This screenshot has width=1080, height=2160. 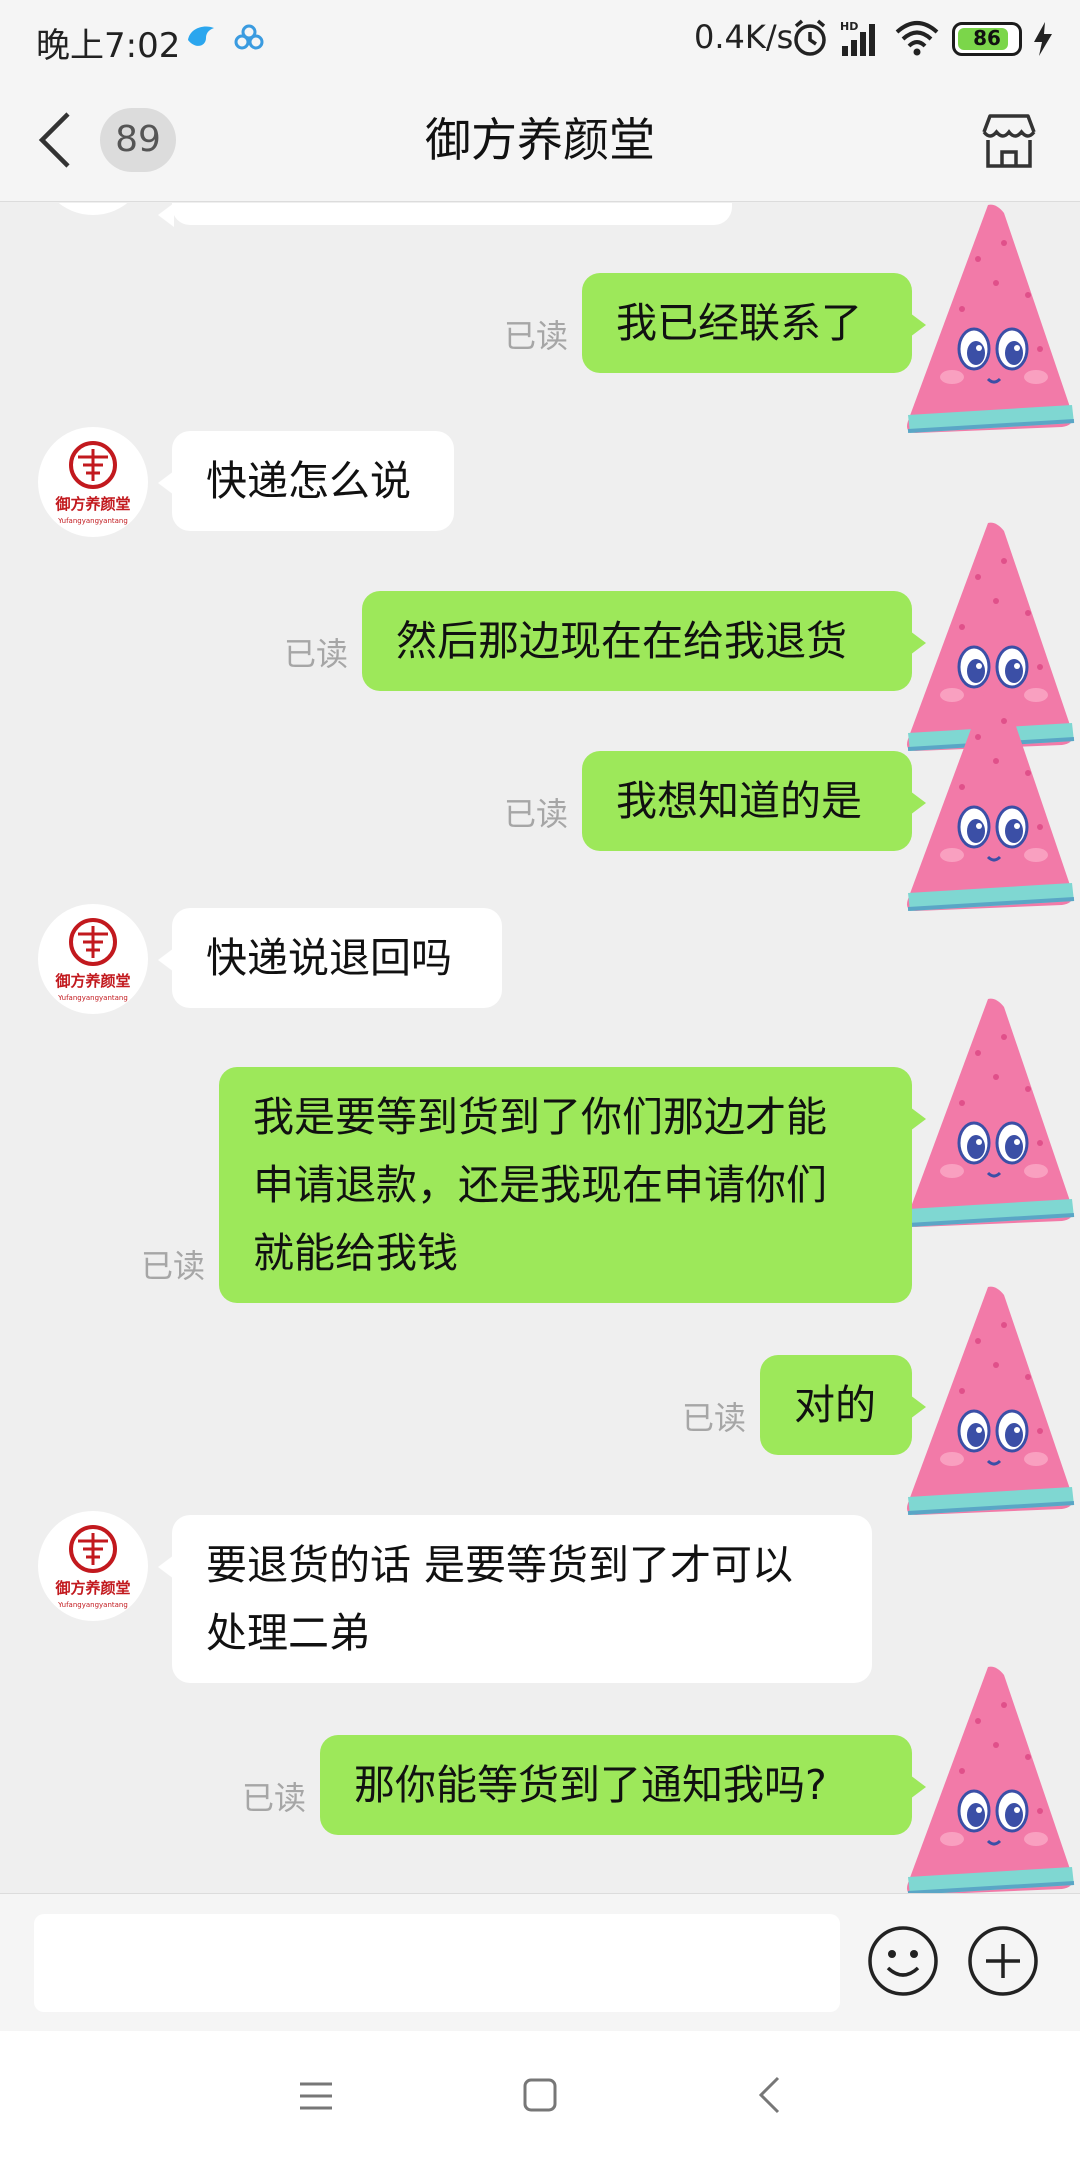 What do you see at coordinates (843, 1405) in the screenshot?
I see `sent-message-bubble: 对的` at bounding box center [843, 1405].